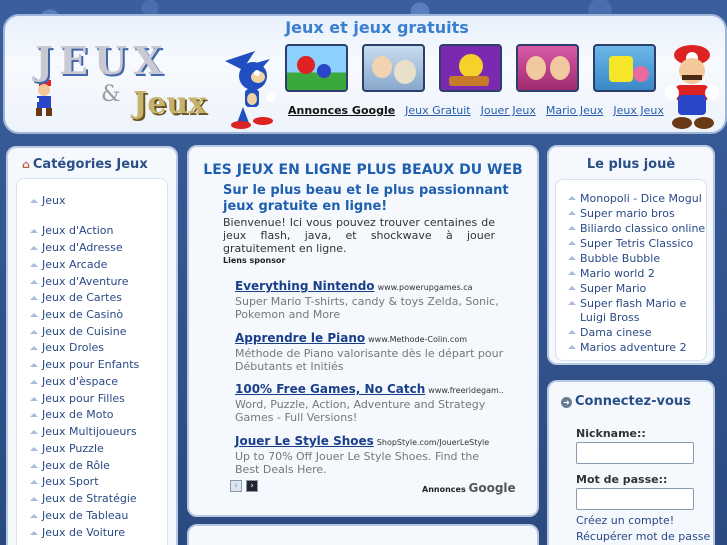  I want to click on ads-by-google: Annonces Google, so click(469, 488).